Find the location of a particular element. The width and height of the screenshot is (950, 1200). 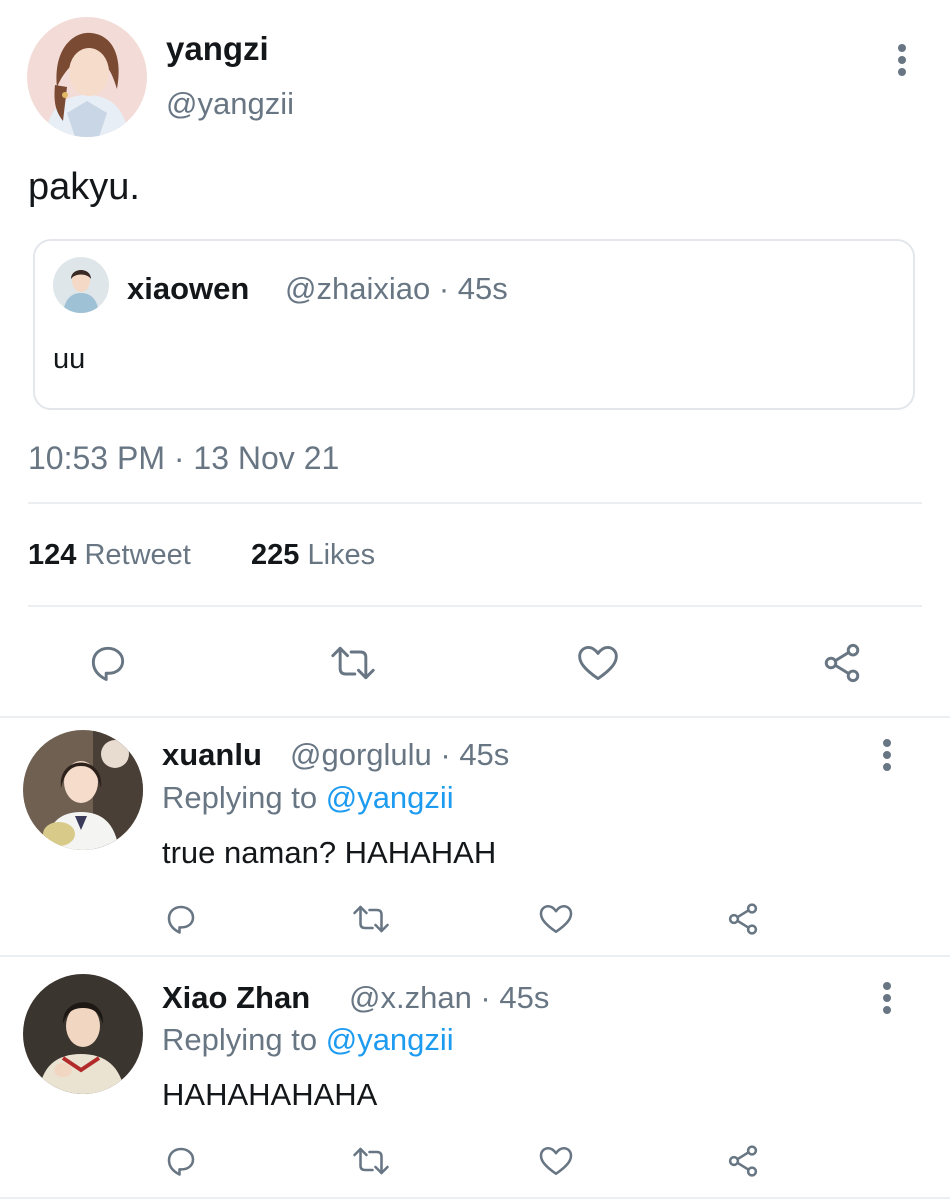

likes-count: 225 is located at coordinates (275, 555).